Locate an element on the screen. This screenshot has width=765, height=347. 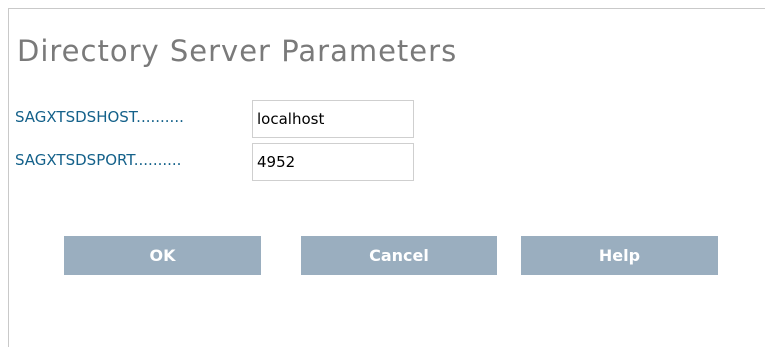
help-button: Help is located at coordinates (619, 255).